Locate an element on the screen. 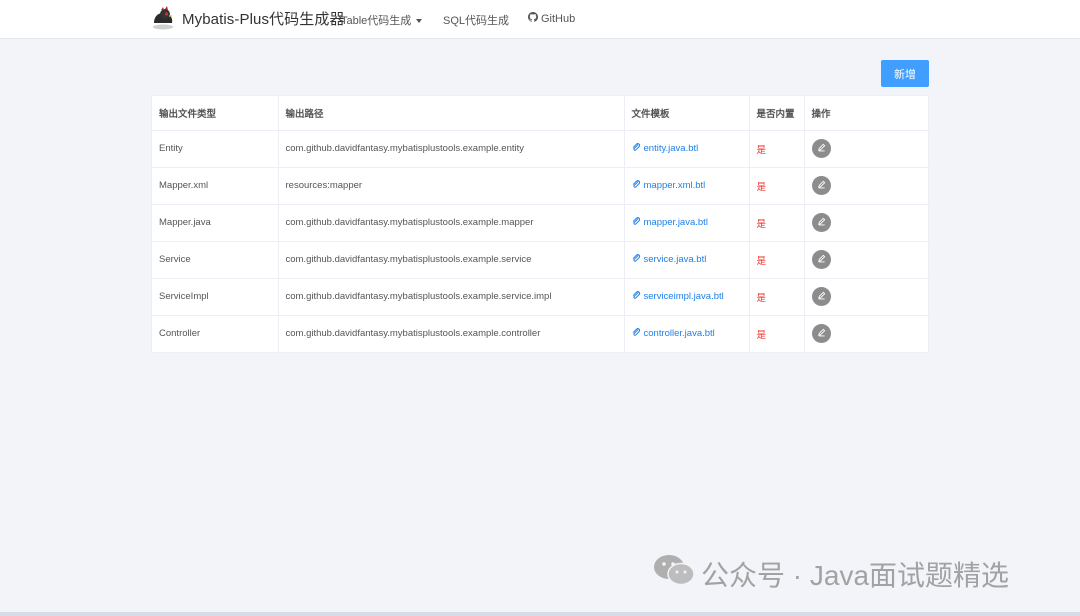 This screenshot has height=616, width=1080. template-link: service.java.btl is located at coordinates (669, 259).